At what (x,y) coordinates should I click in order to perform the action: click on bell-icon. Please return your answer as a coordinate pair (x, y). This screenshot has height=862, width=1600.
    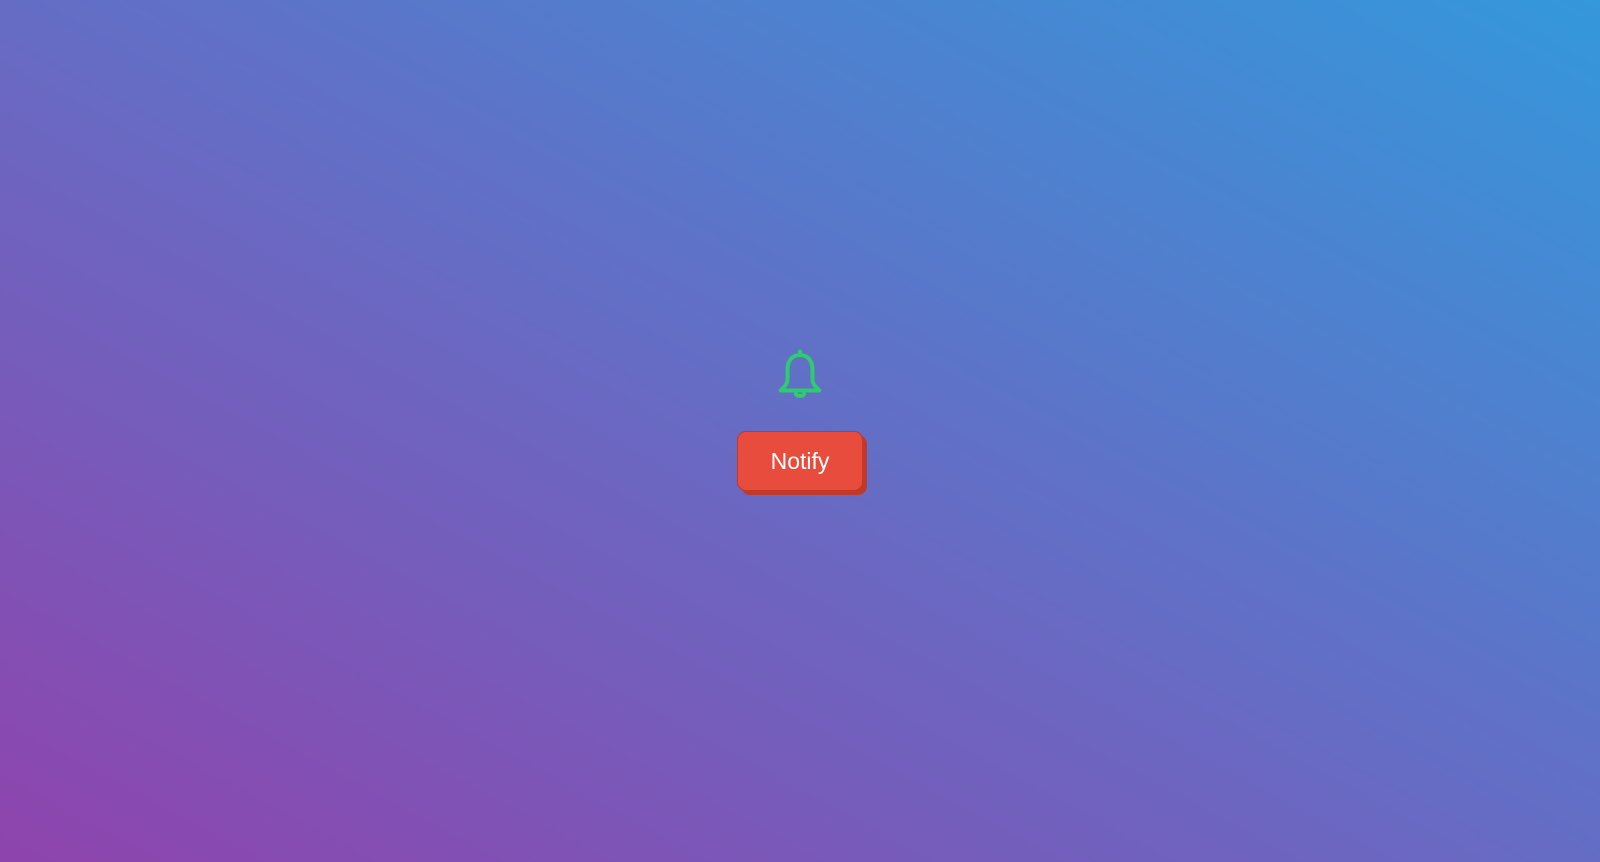
    Looking at the image, I should click on (800, 374).